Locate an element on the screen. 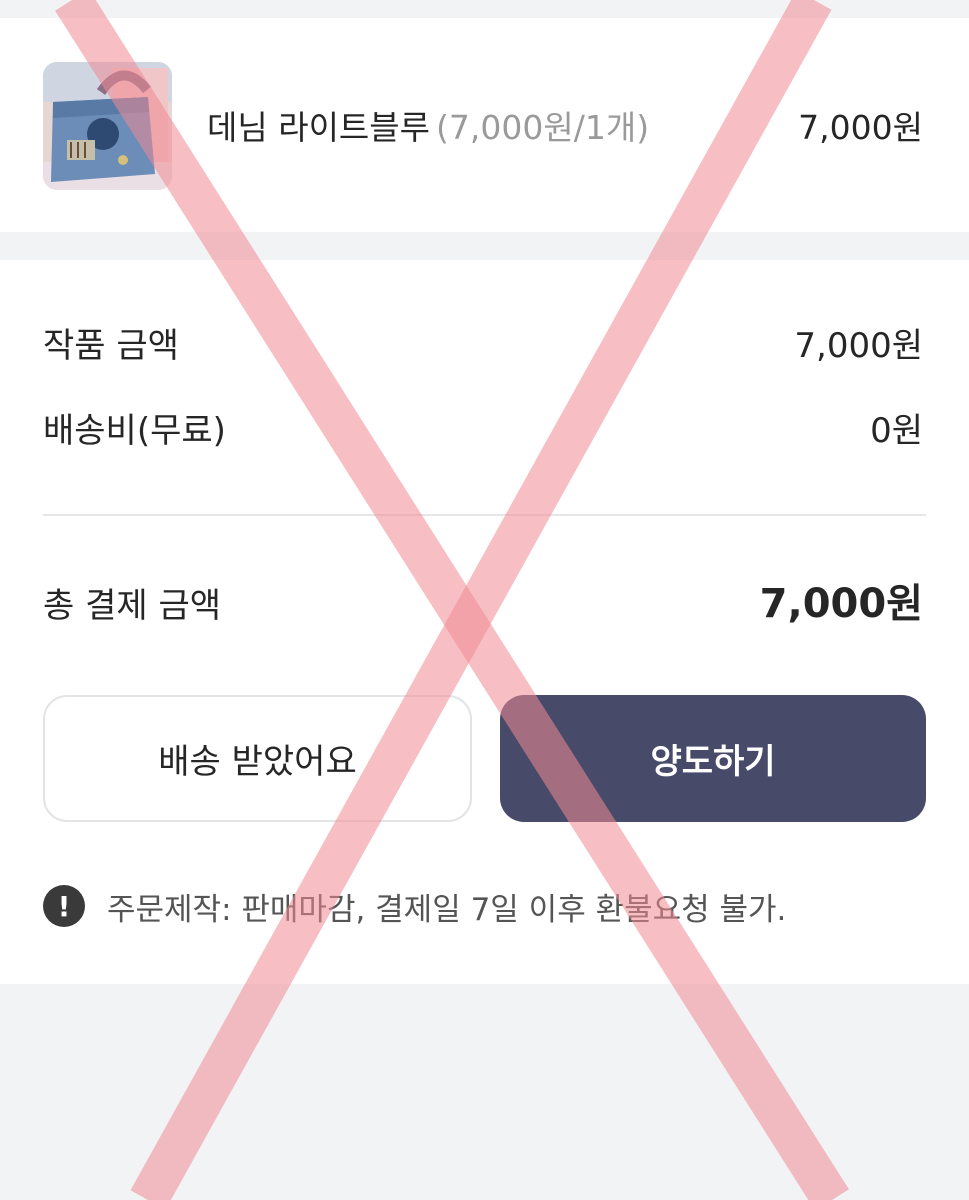 Image resolution: width=969 pixels, height=1200 pixels. transfer-button: 양도하기 is located at coordinates (713, 758).